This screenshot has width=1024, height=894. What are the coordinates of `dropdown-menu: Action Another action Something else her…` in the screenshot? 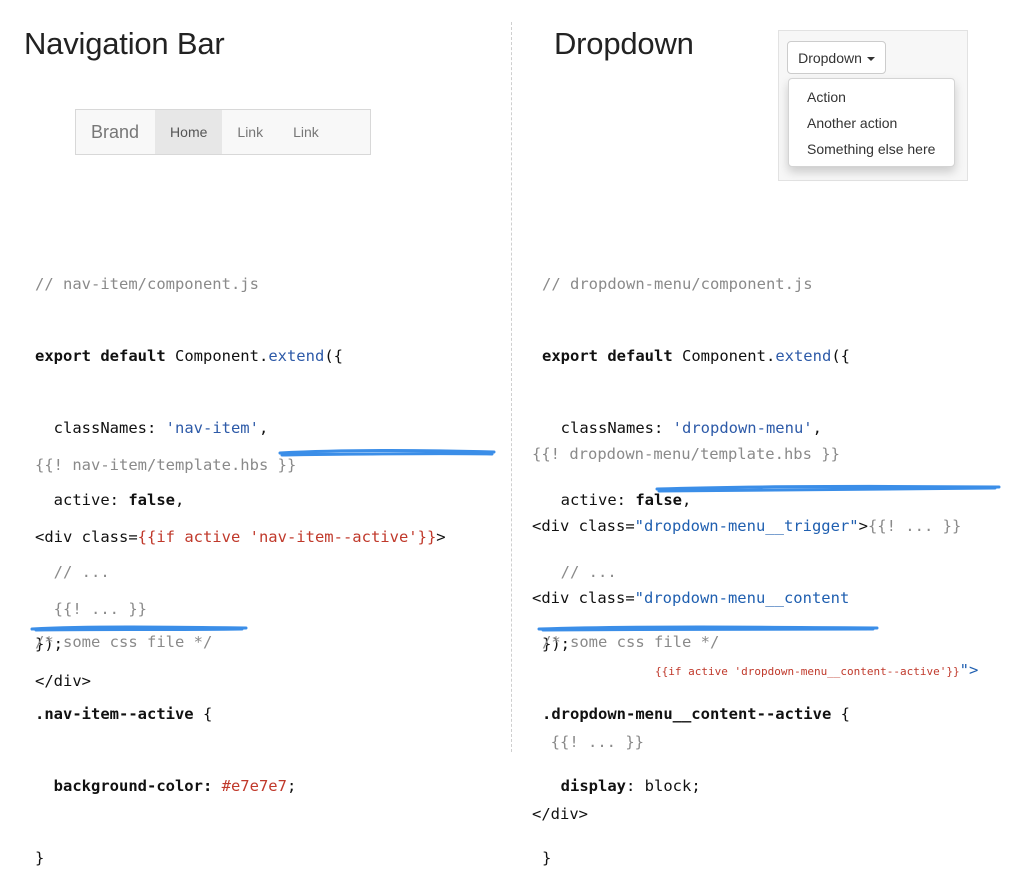 It's located at (871, 122).